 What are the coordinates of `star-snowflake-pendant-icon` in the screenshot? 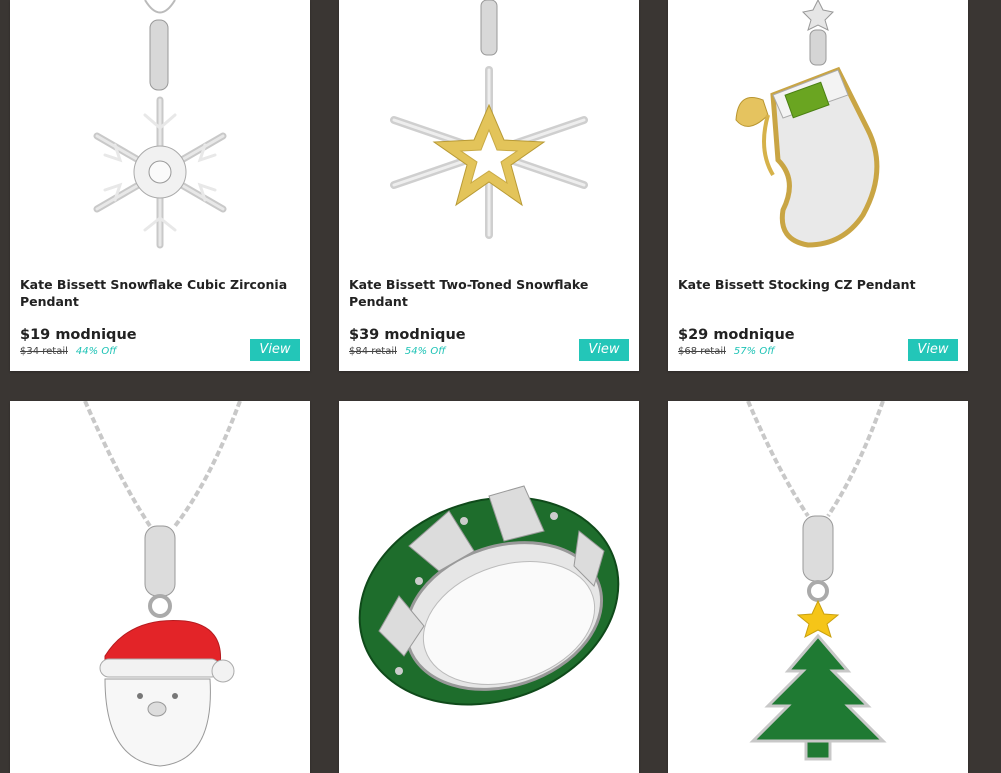 It's located at (489, 119).